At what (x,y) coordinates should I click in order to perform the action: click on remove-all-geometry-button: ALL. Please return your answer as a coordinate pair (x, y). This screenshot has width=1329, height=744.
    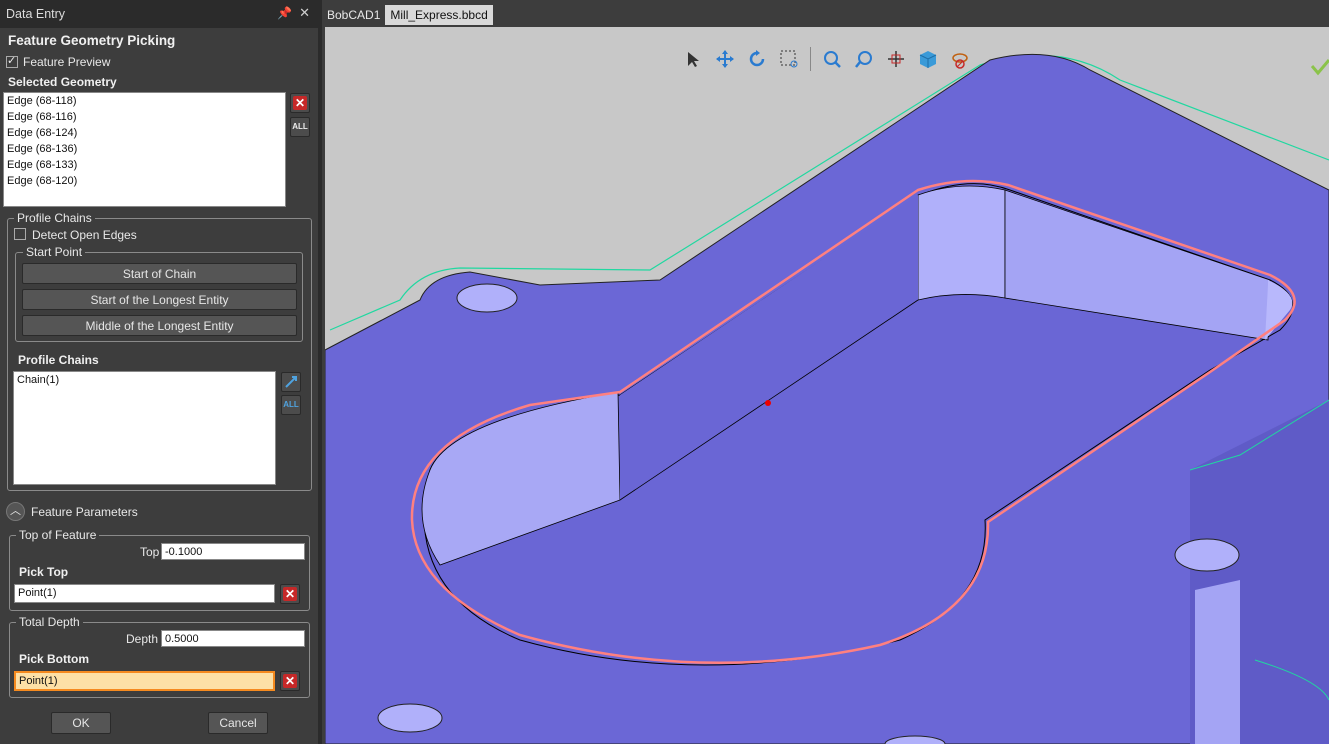
    Looking at the image, I should click on (300, 127).